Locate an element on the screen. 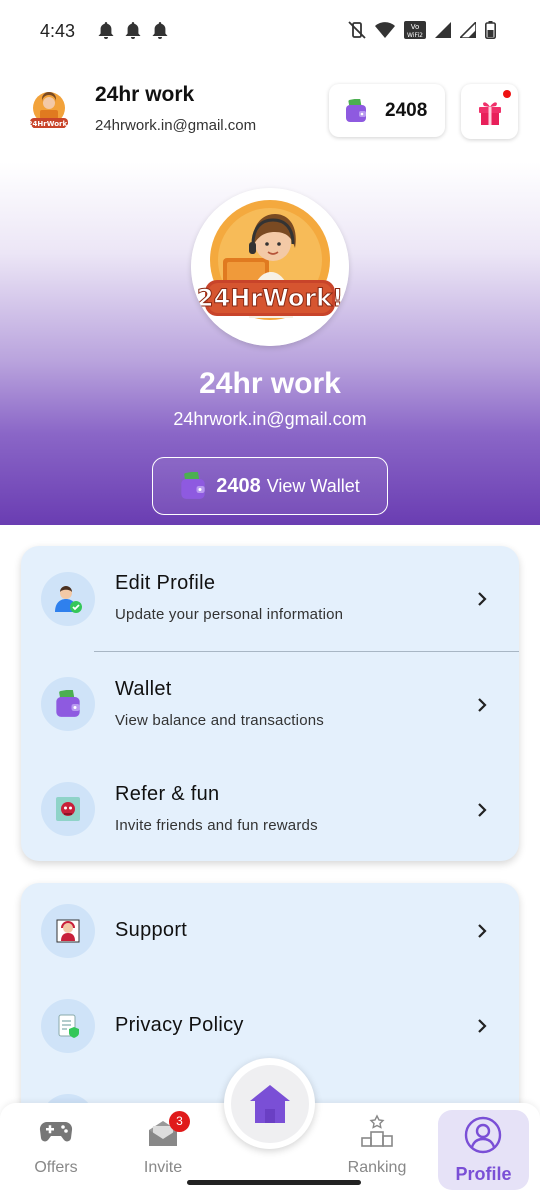  home-button-inner is located at coordinates (269, 1103).